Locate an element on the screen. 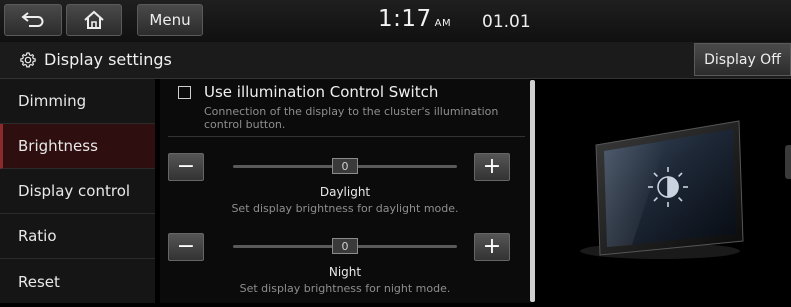 The width and height of the screenshot is (791, 307). sidebar-item-display-control: Display control is located at coordinates (77, 191).